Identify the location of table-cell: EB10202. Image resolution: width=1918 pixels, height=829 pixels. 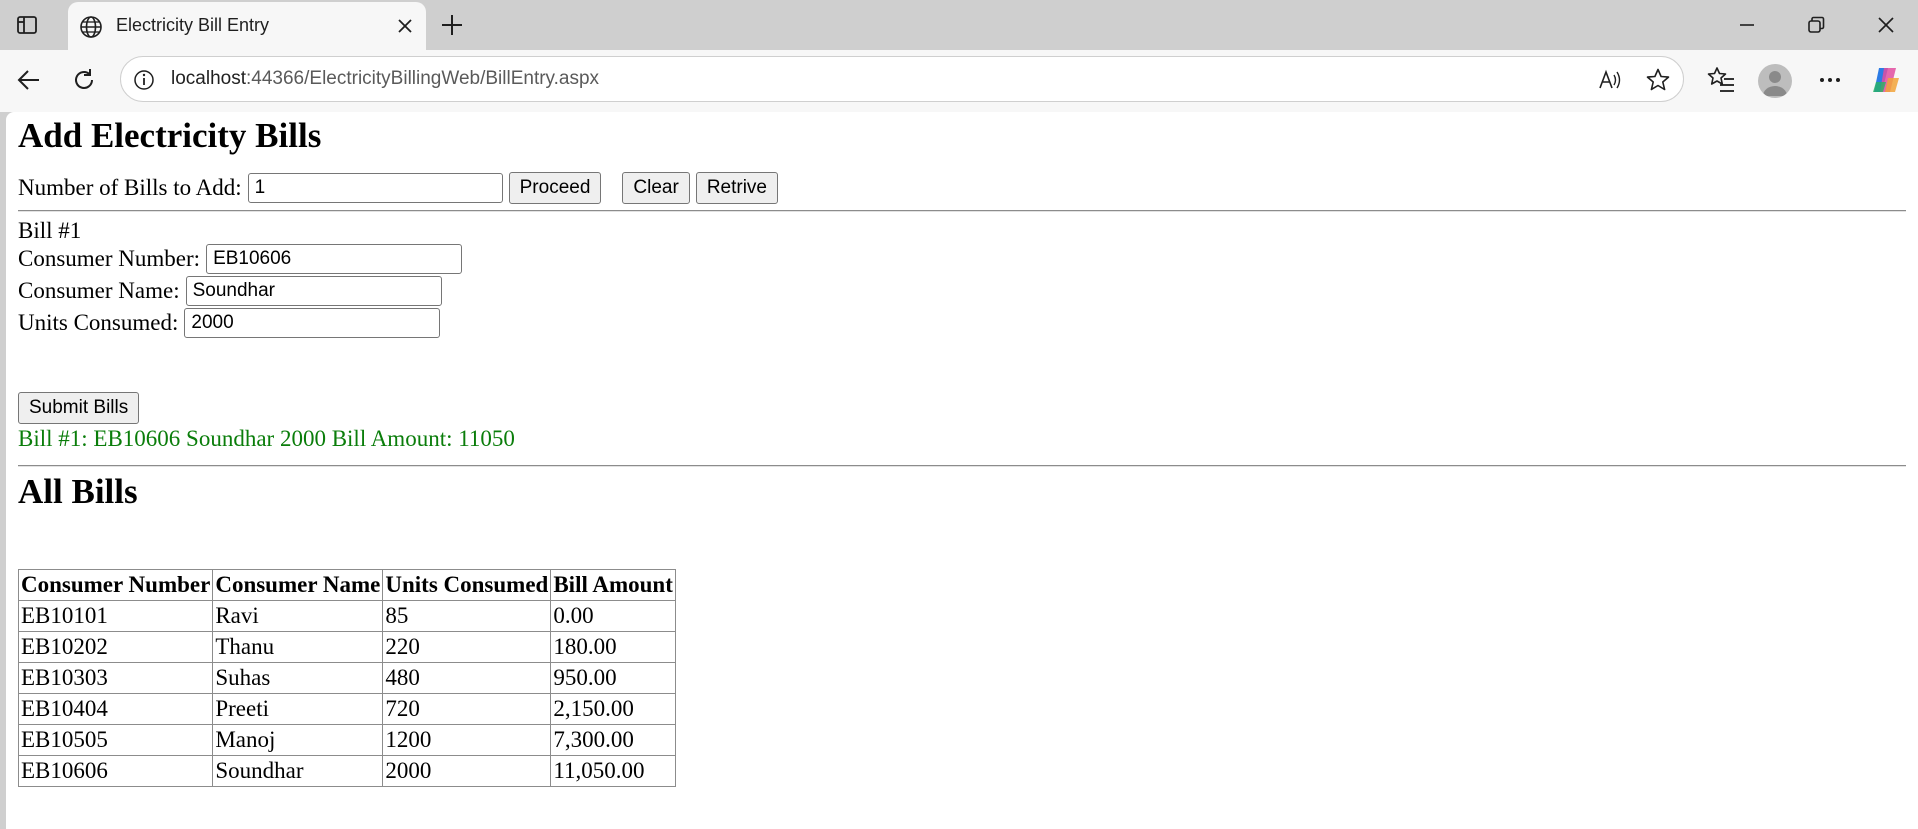
(115, 647).